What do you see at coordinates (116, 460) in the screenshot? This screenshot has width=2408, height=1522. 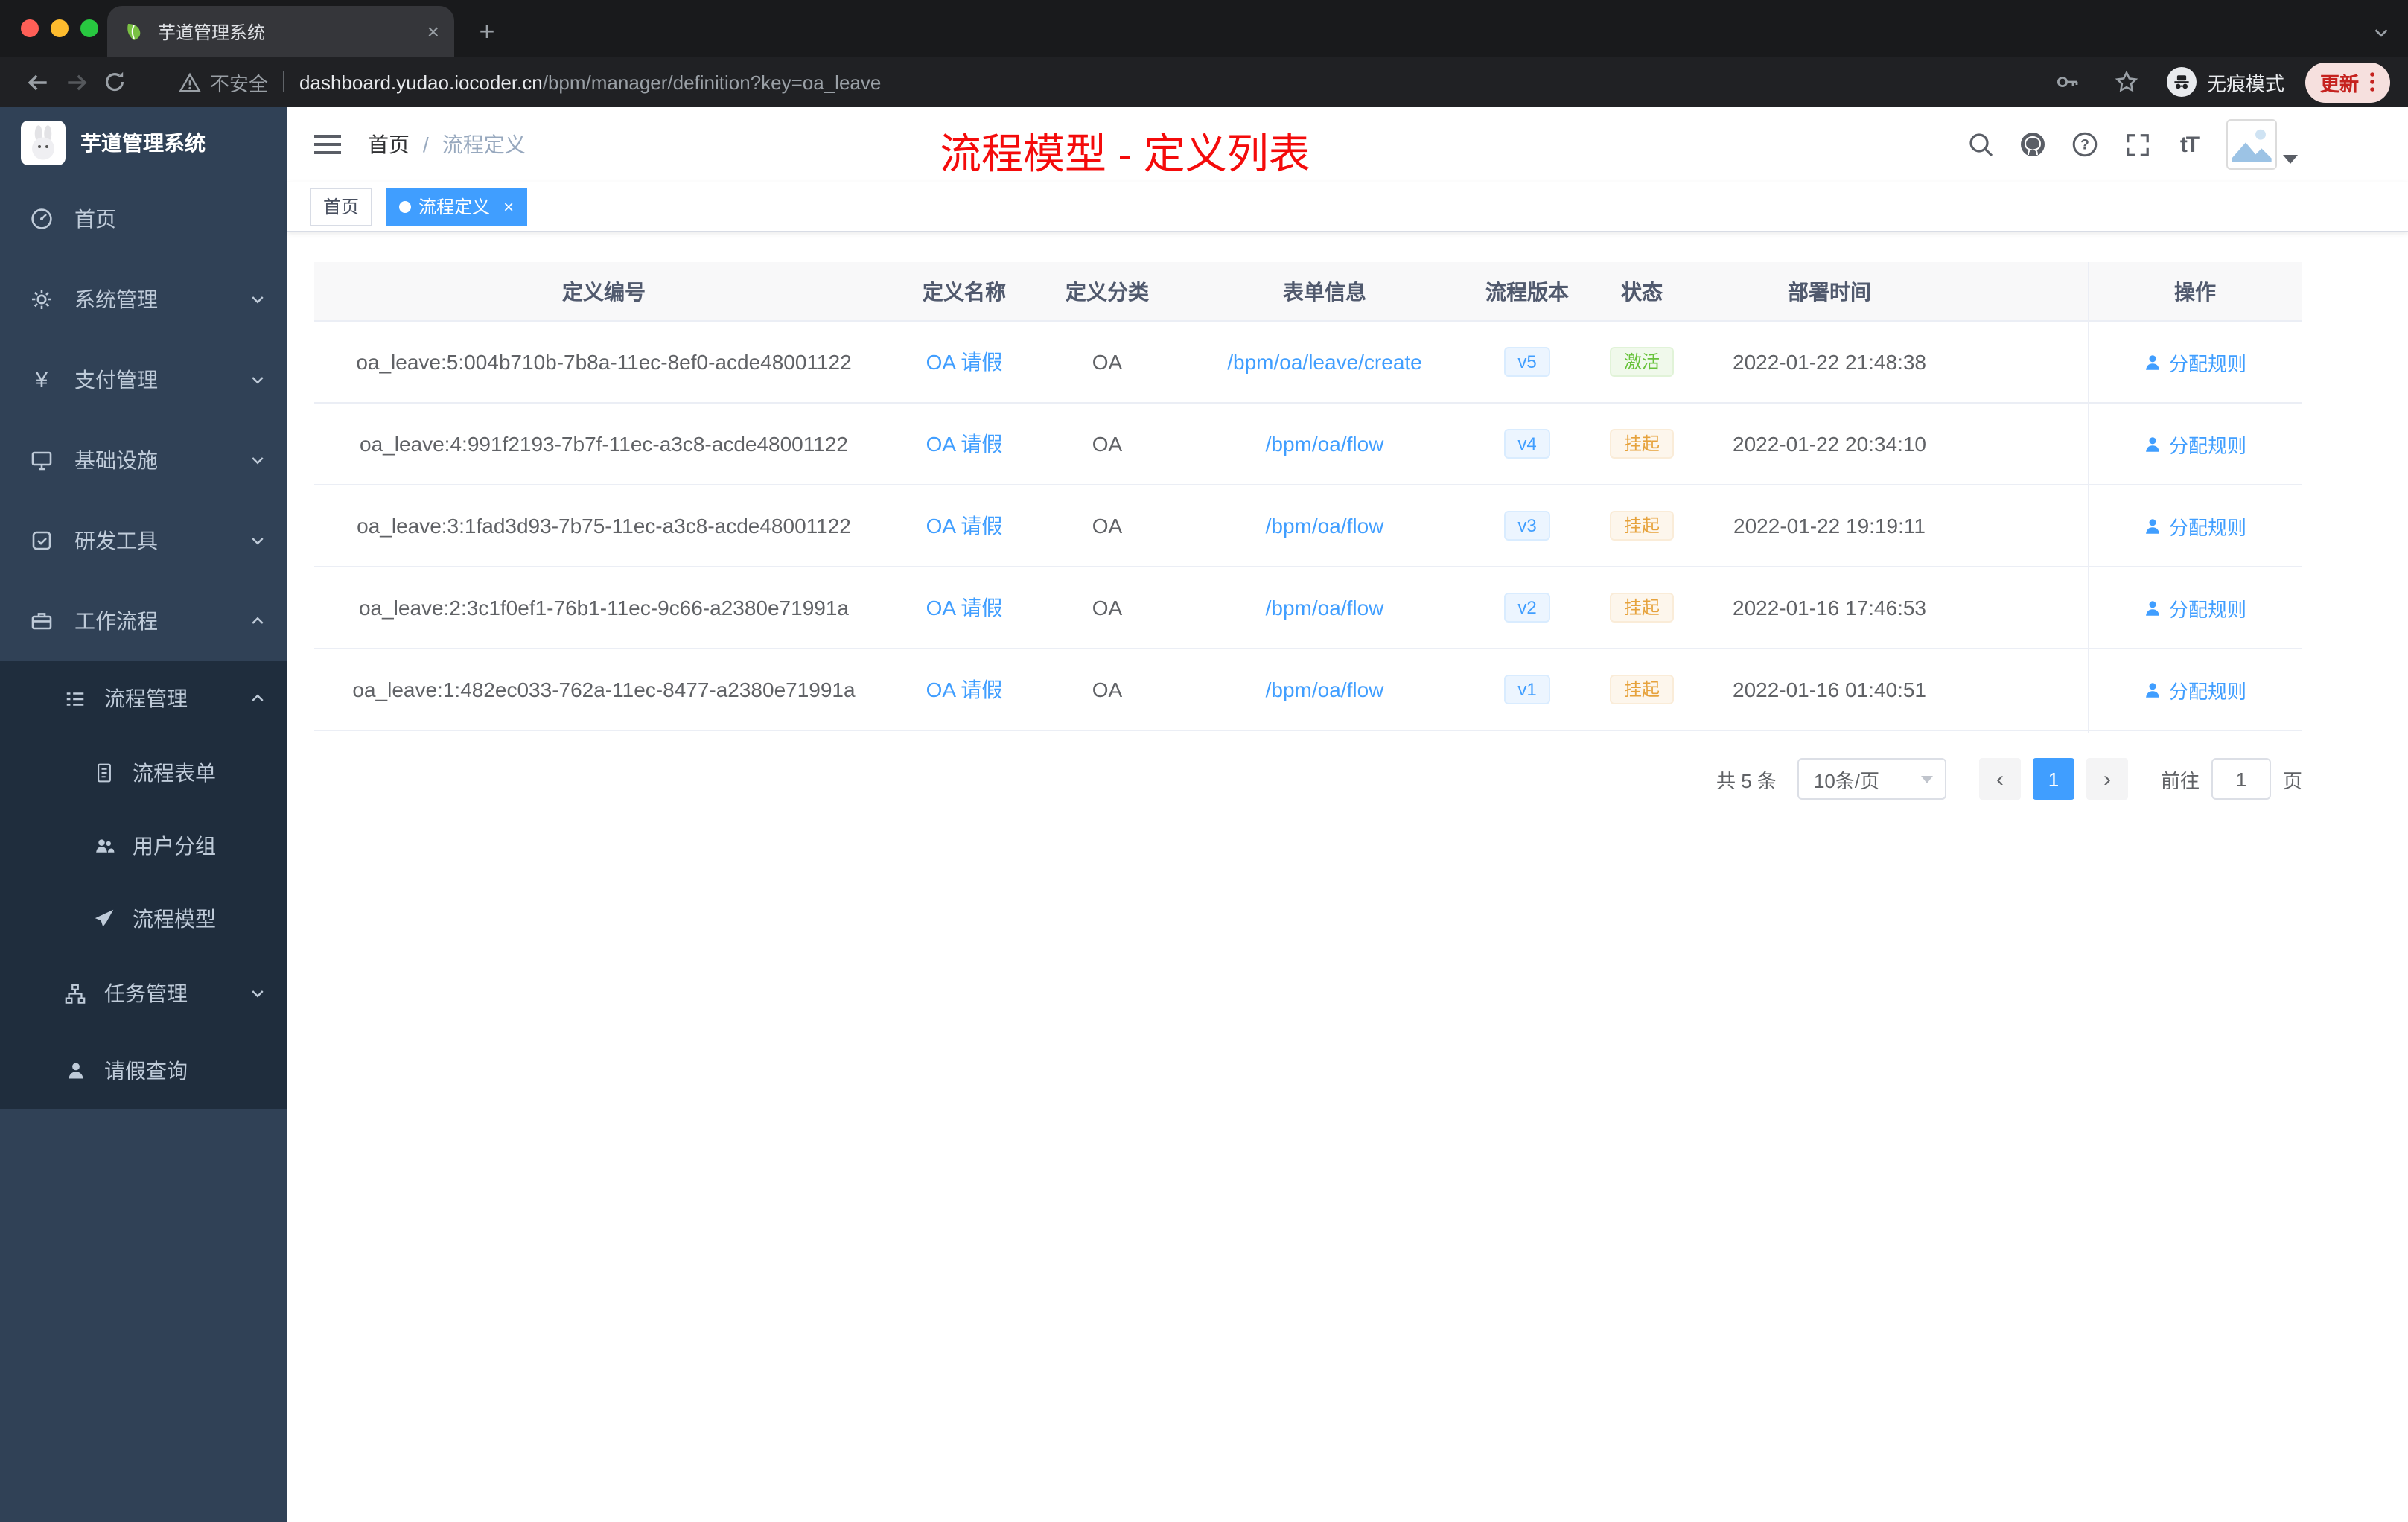 I see `sidebar-item-label: 基础设施` at bounding box center [116, 460].